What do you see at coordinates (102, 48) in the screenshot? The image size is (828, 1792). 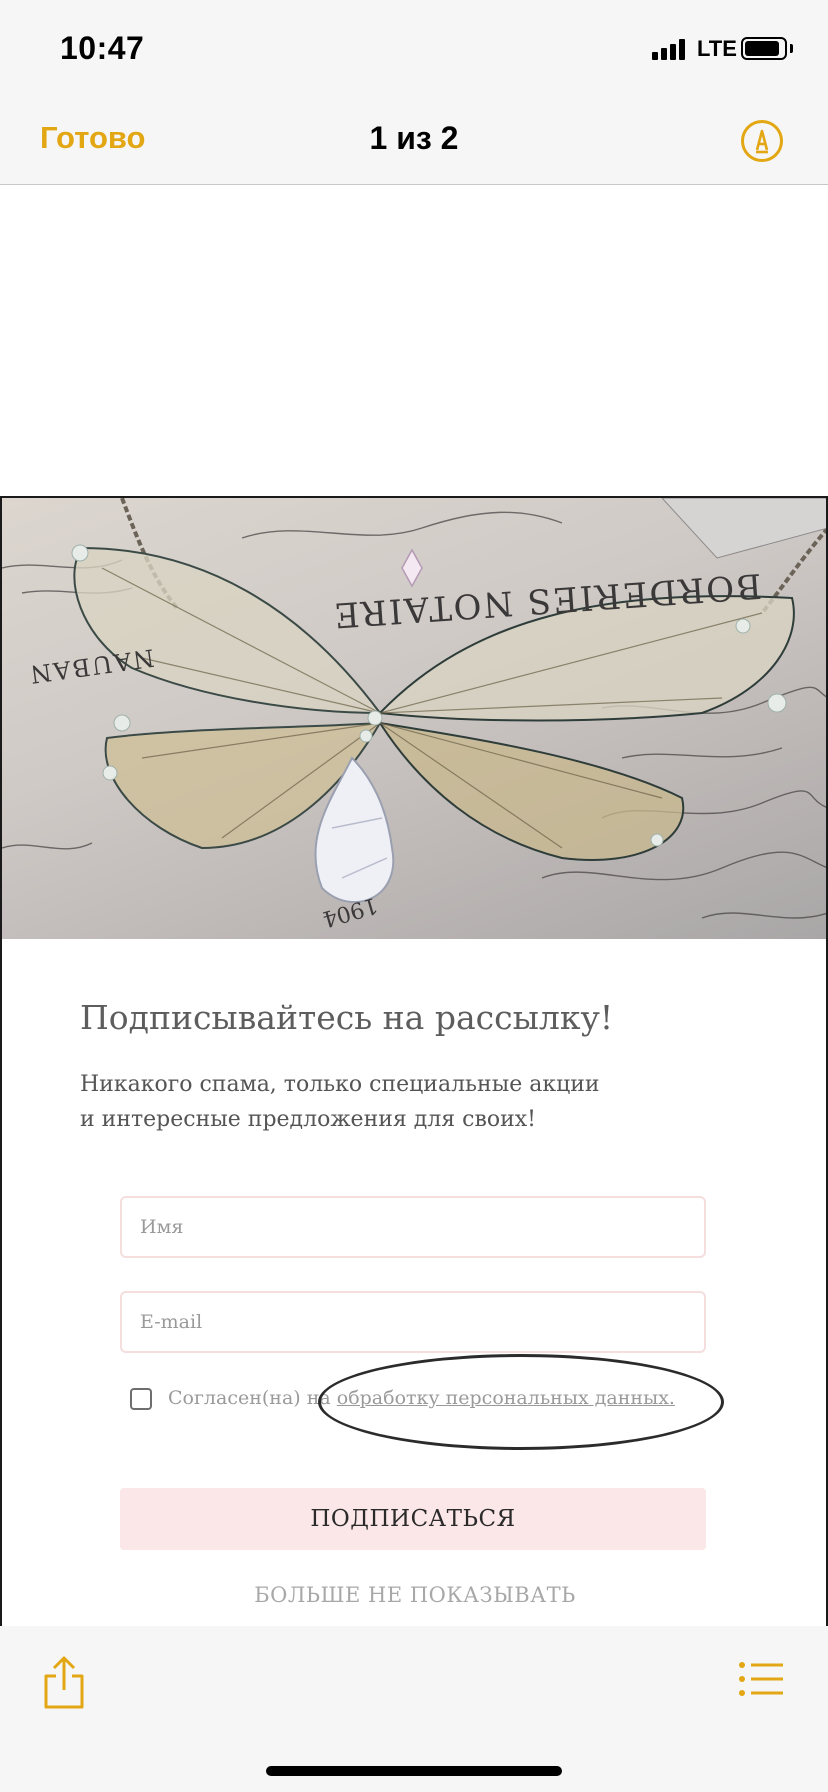 I see `status-time: 10:47` at bounding box center [102, 48].